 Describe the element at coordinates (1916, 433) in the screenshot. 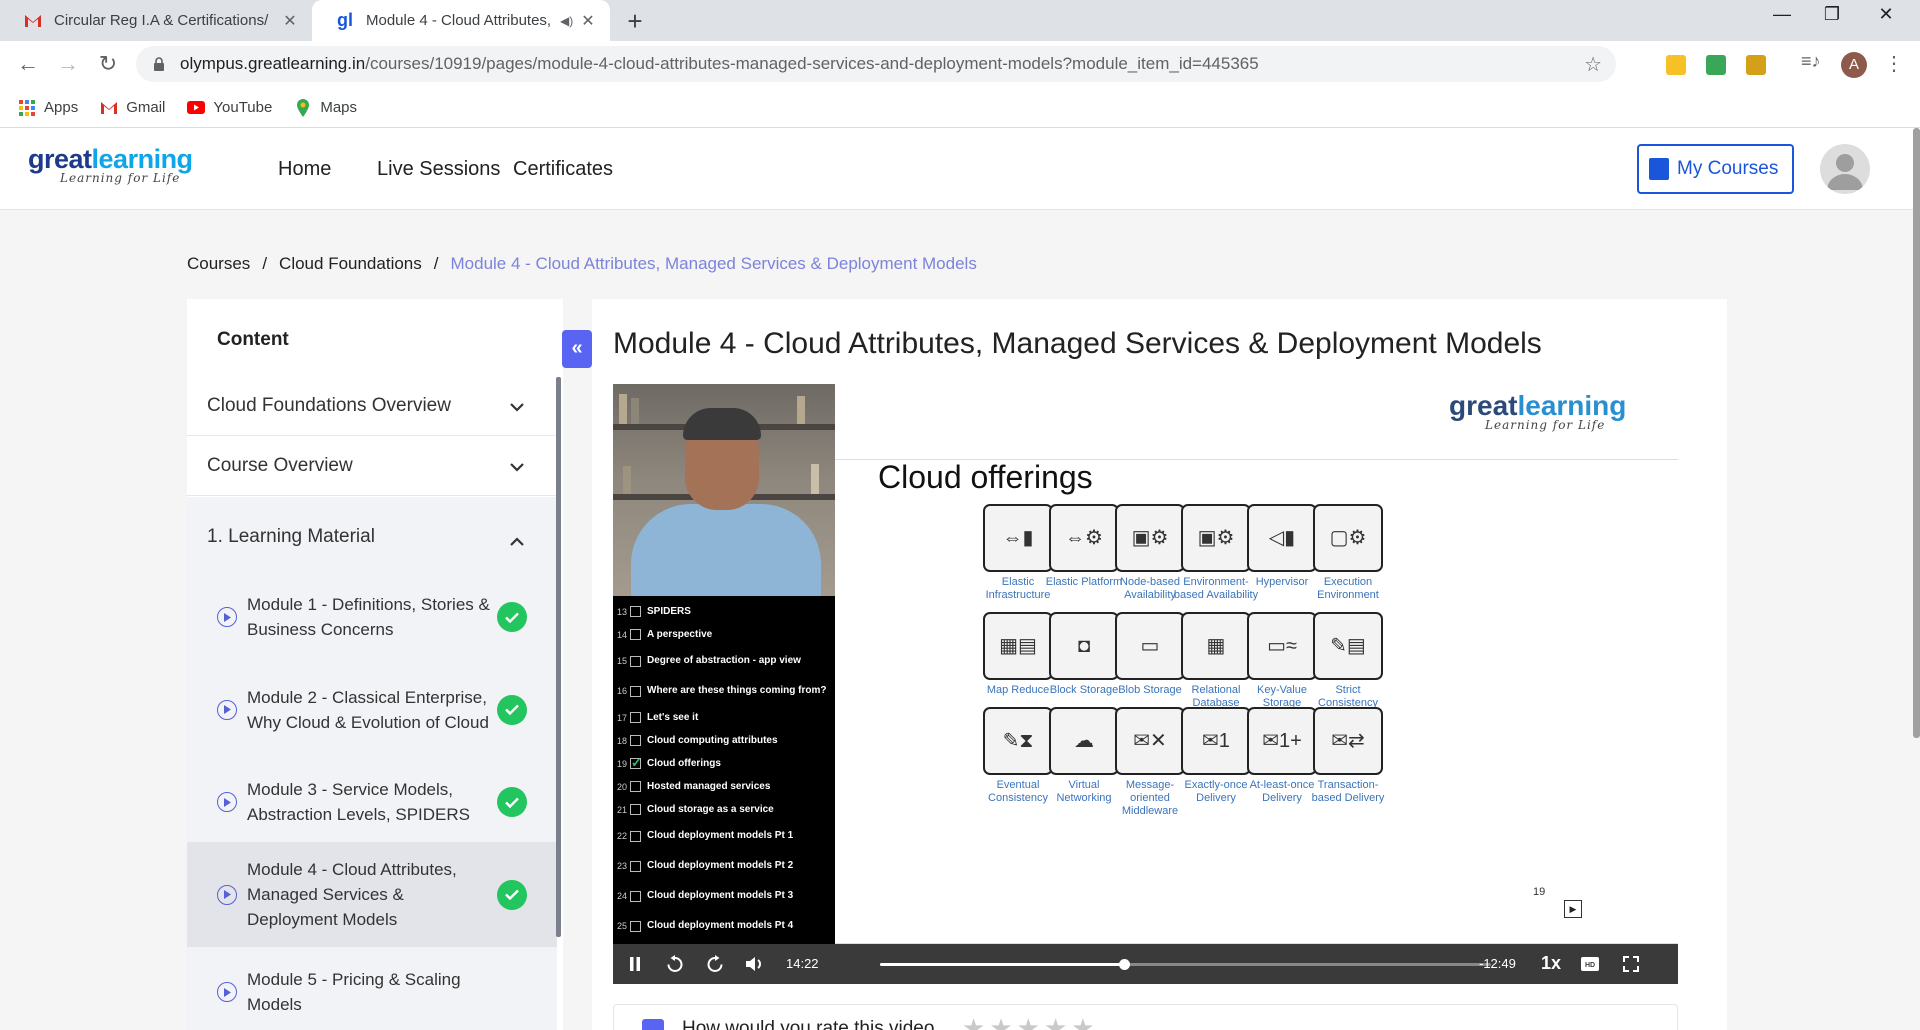

I see `page-scrollbar` at that location.